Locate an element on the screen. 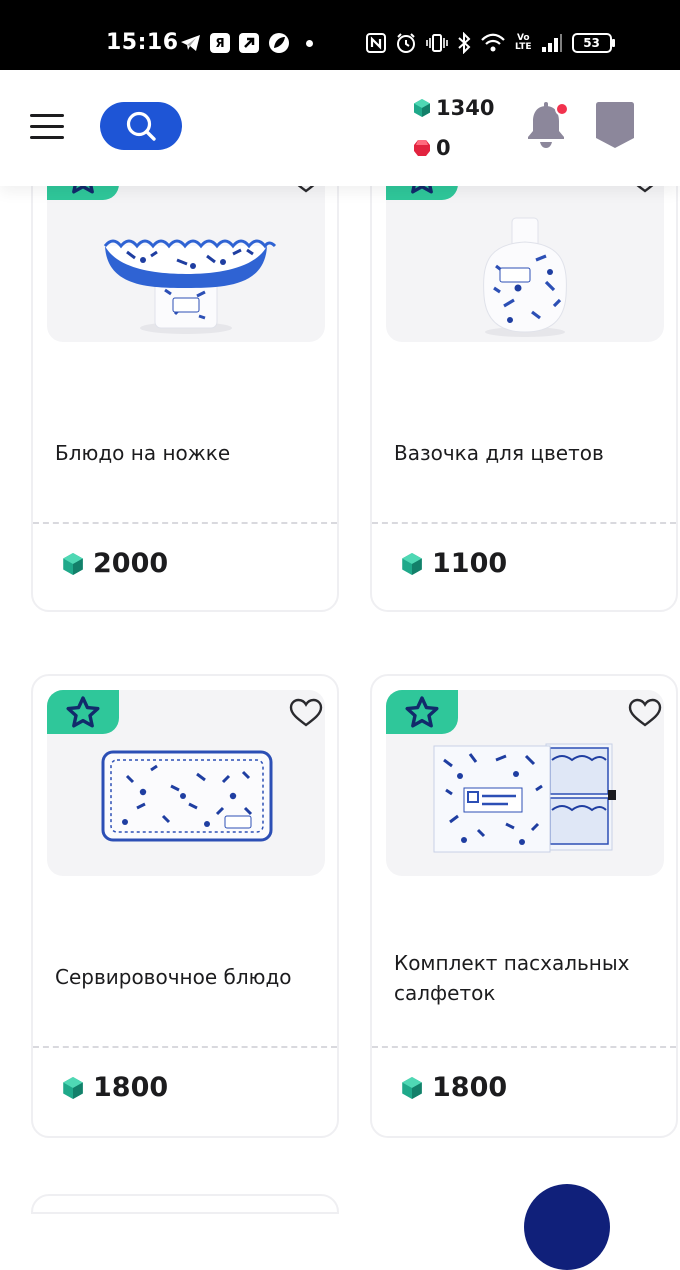 Image resolution: width=680 pixels, height=1270 pixels. next-card-edge is located at coordinates (185, 1204).